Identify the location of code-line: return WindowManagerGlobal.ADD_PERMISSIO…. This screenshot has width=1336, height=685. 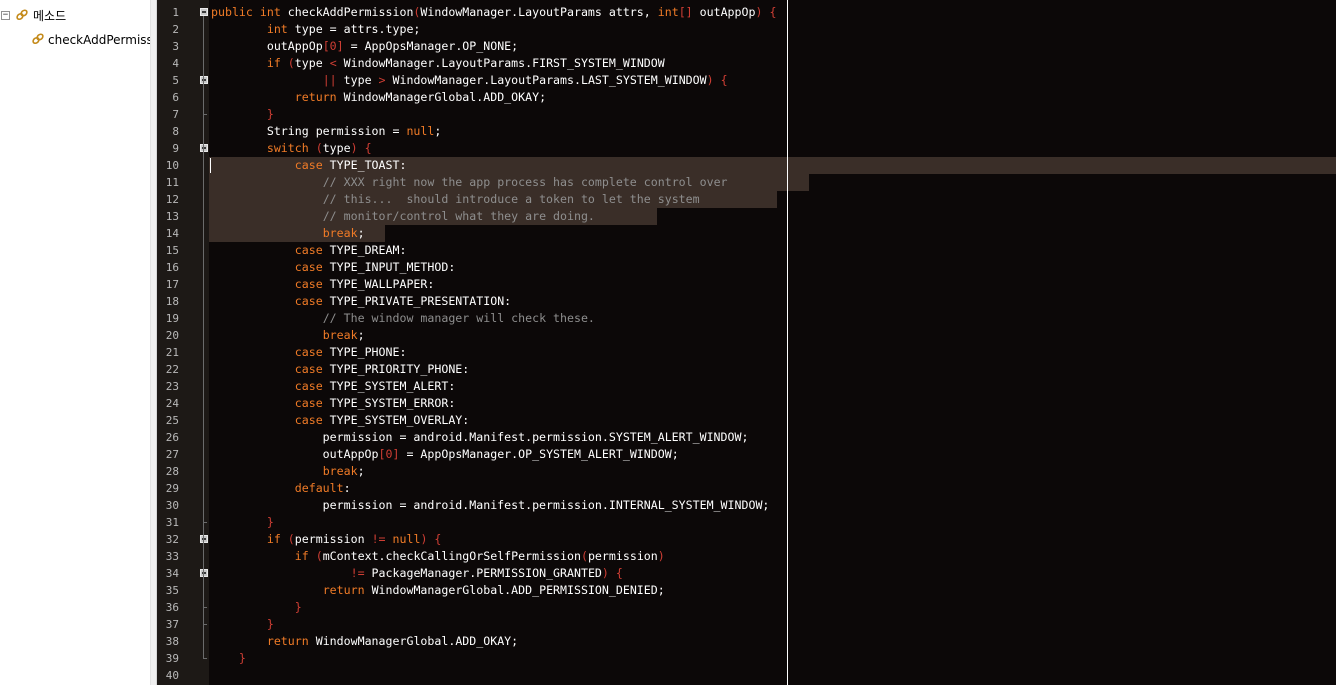
(493, 590).